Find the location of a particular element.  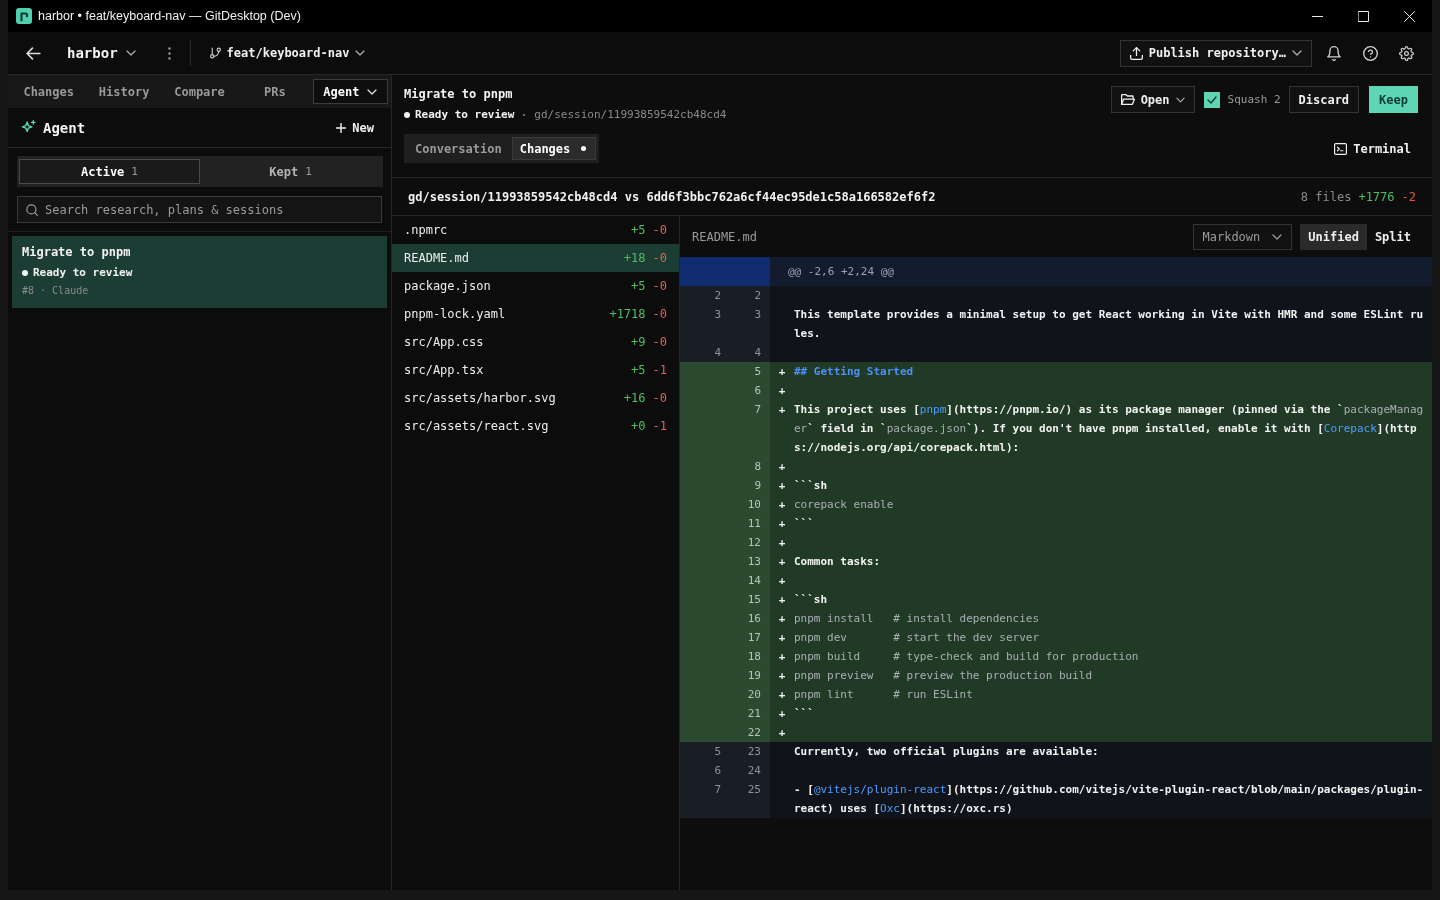

comparison-refs: gd/session/11993859542cb48cd4 vs 6dd6f3bbc762a6cf44ec95de1c58a166582ef6f2 is located at coordinates (672, 196).